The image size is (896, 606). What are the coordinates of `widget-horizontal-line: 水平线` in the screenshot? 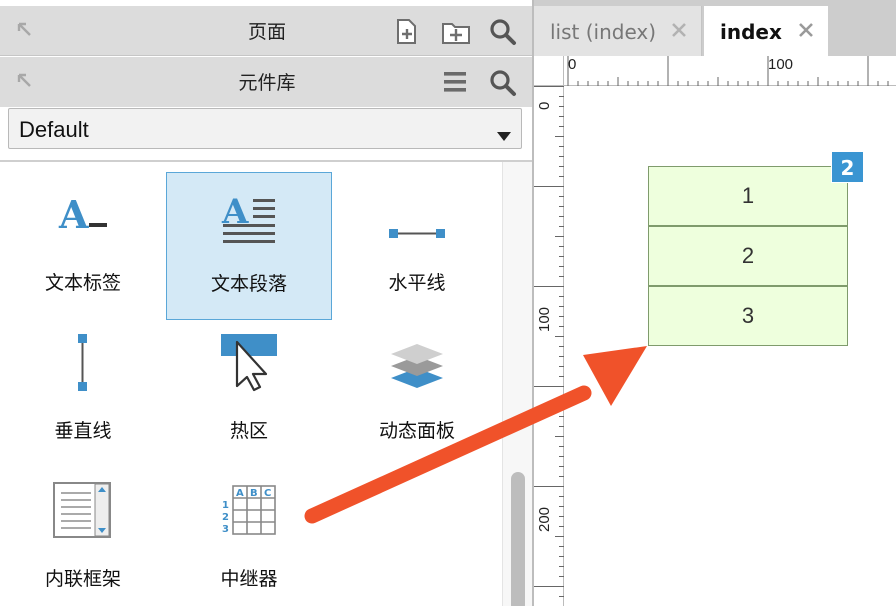 It's located at (417, 246).